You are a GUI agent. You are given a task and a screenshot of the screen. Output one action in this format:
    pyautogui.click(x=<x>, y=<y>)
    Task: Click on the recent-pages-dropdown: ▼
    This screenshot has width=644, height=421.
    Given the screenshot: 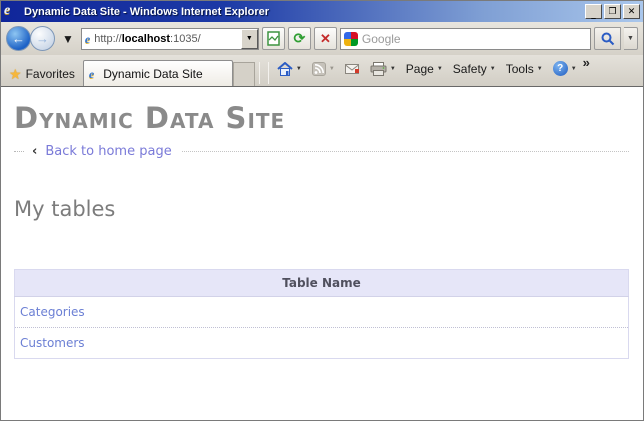 What is the action you would take?
    pyautogui.click(x=68, y=39)
    